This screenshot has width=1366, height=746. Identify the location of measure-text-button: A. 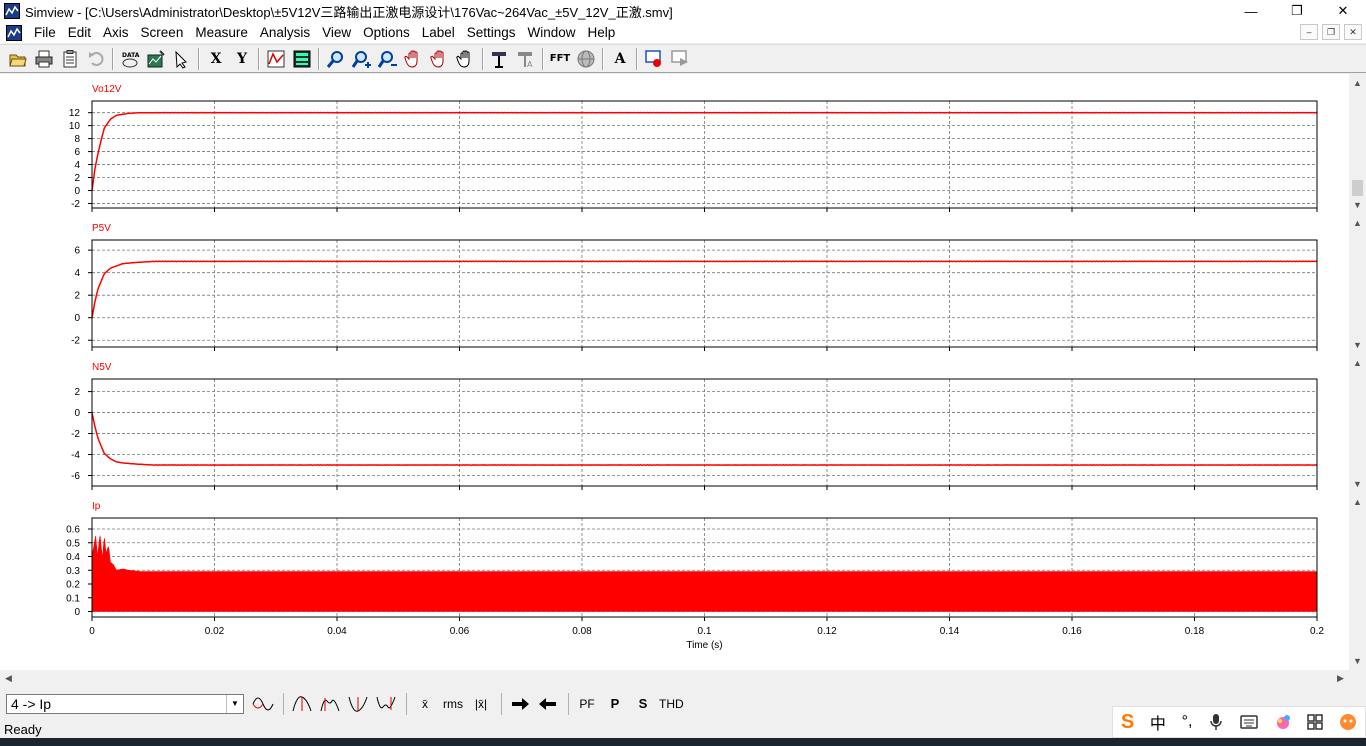
(526, 59).